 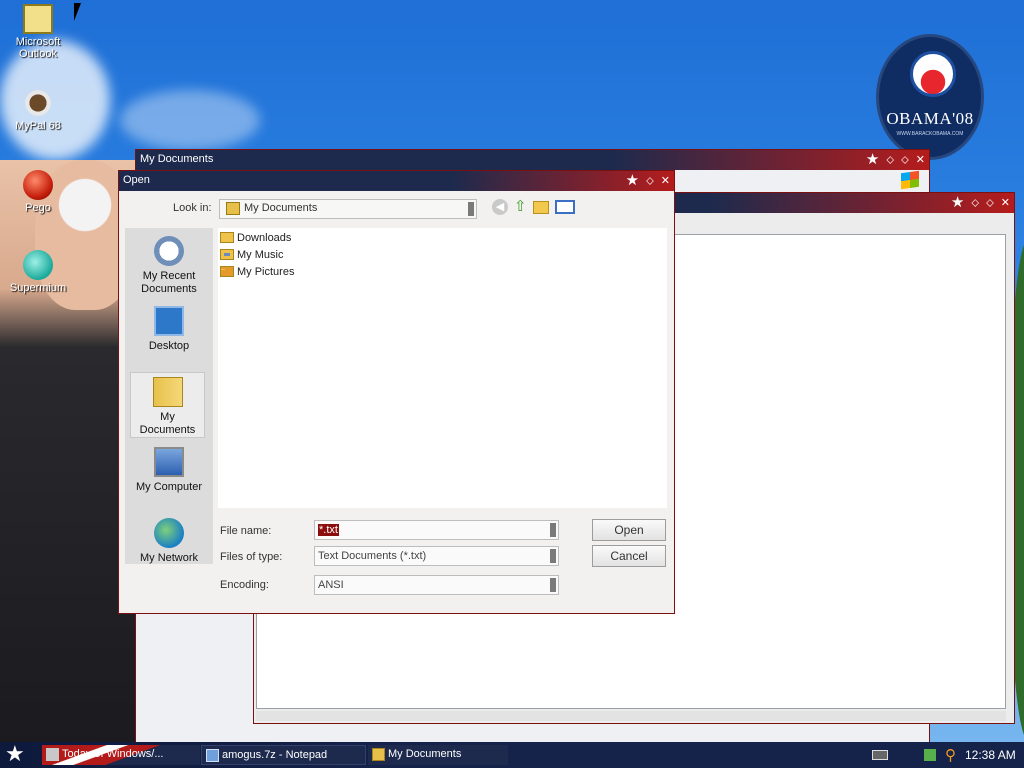 What do you see at coordinates (520, 207) in the screenshot?
I see `up-folder-button: ⇧` at bounding box center [520, 207].